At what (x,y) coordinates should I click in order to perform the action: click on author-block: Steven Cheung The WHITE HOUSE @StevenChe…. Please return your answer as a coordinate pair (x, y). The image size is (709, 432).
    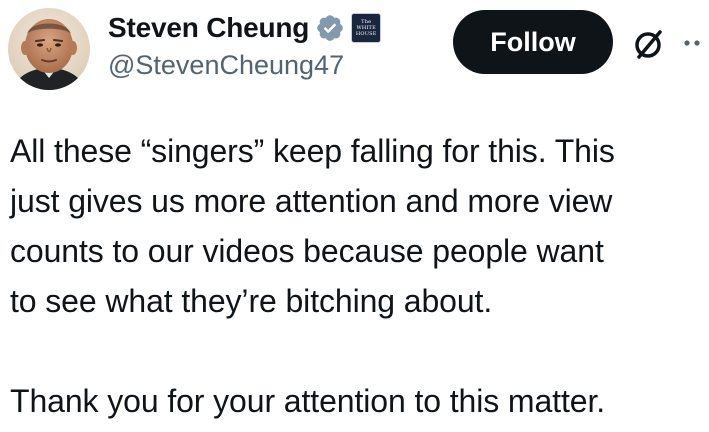
    Looking at the image, I should click on (245, 45).